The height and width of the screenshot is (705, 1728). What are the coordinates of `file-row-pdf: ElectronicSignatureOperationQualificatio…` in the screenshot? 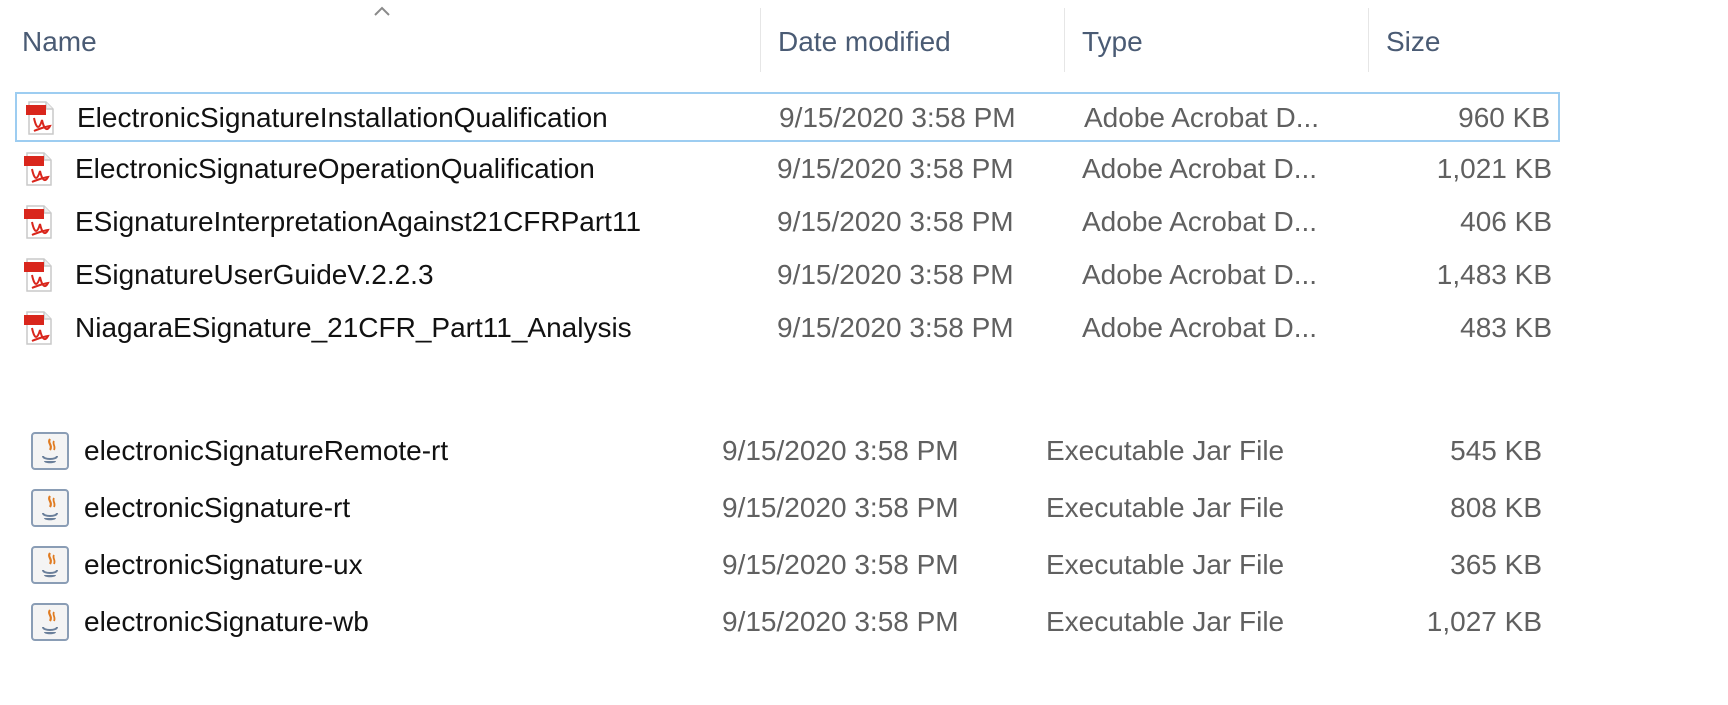 It's located at (787, 170).